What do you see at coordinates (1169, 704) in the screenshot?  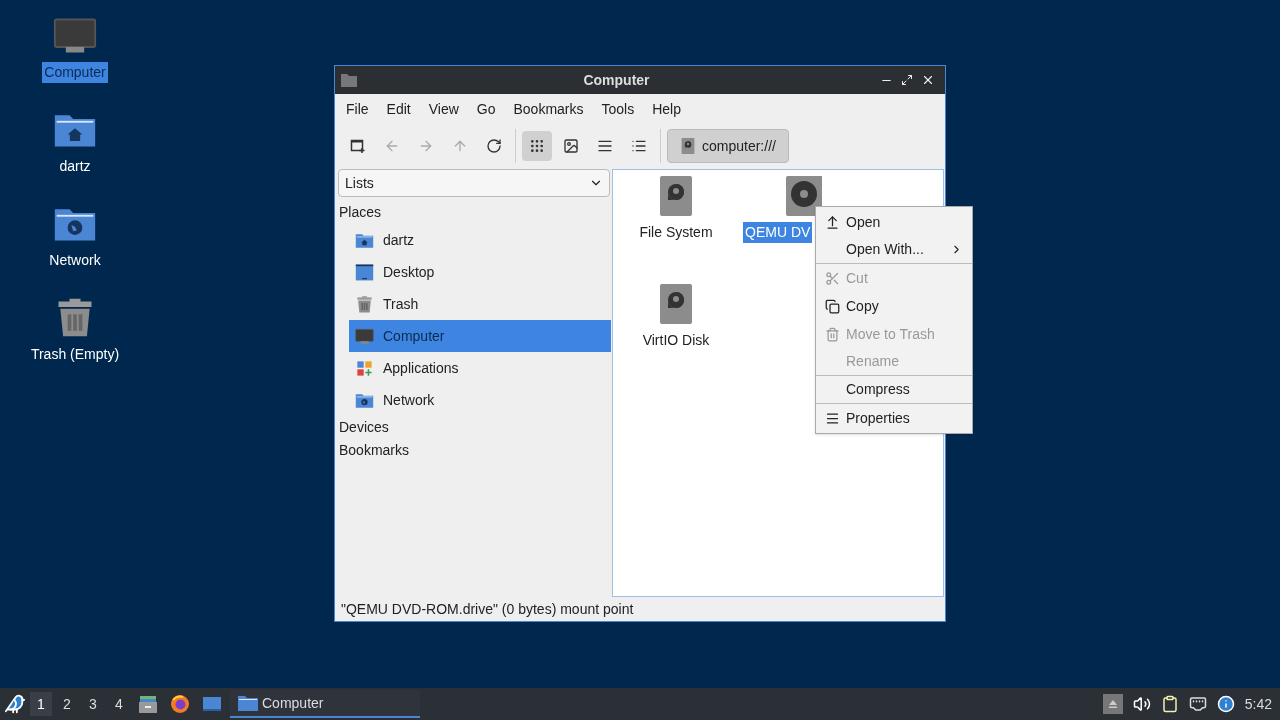 I see `clipboard-icon` at bounding box center [1169, 704].